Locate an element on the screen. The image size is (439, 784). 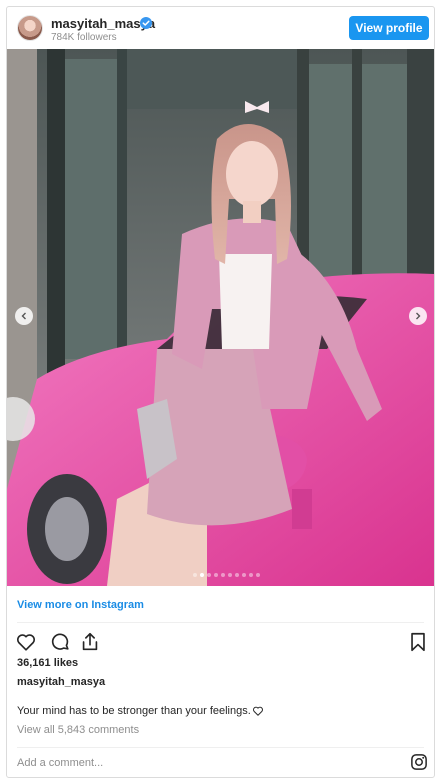
heart-icon is located at coordinates (26, 642).